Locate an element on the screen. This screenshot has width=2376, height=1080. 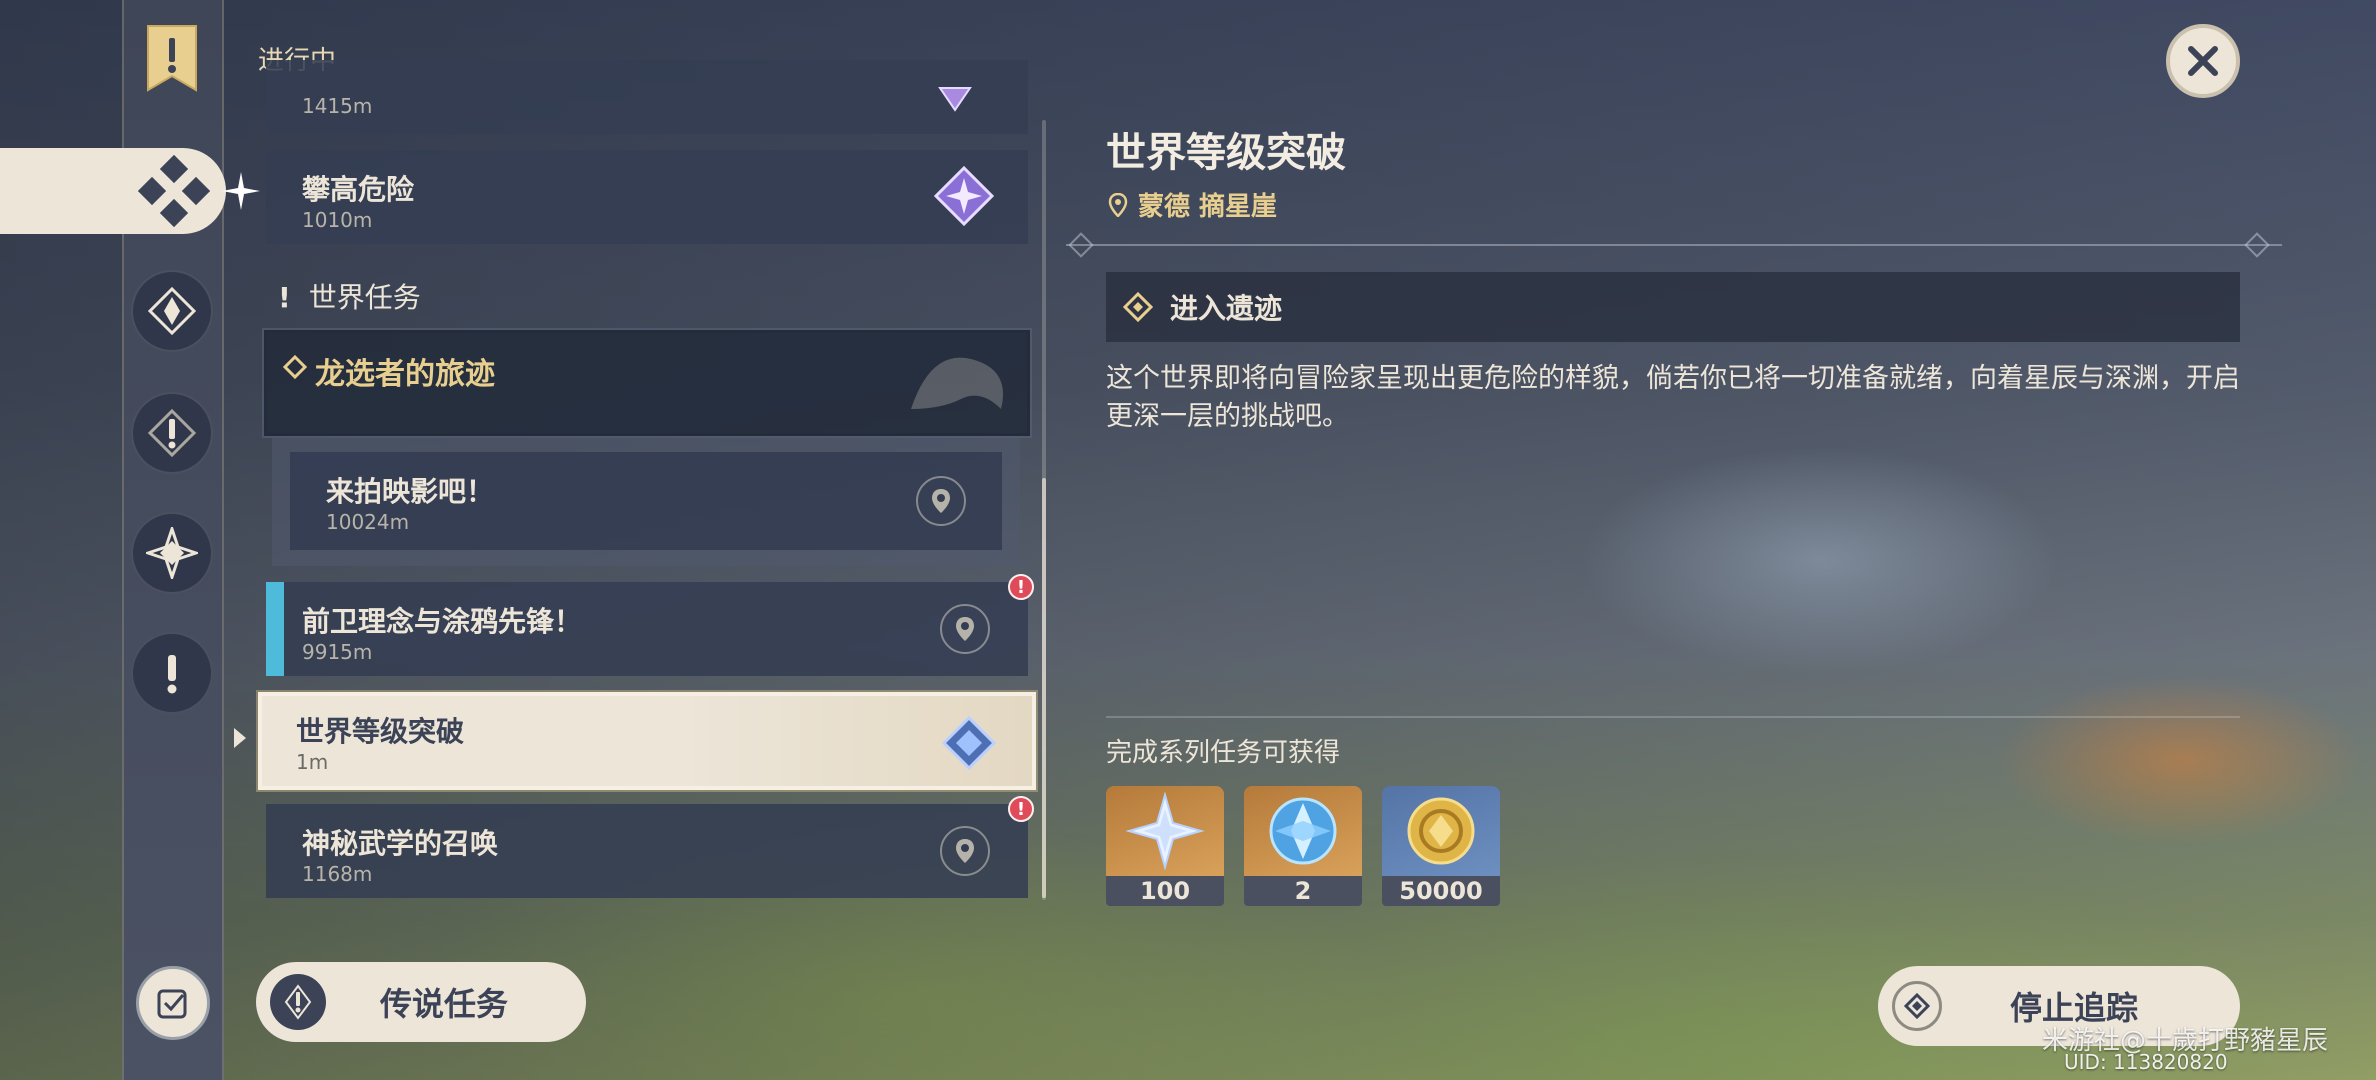
quest-tracker-tab is located at coordinates (113, 191).